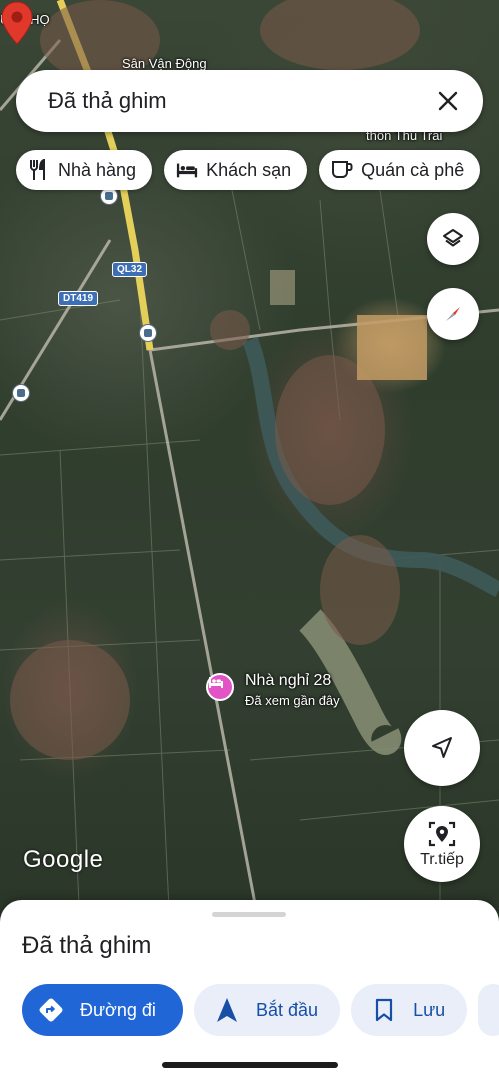  What do you see at coordinates (39, 170) in the screenshot?
I see `restaurant-icon` at bounding box center [39, 170].